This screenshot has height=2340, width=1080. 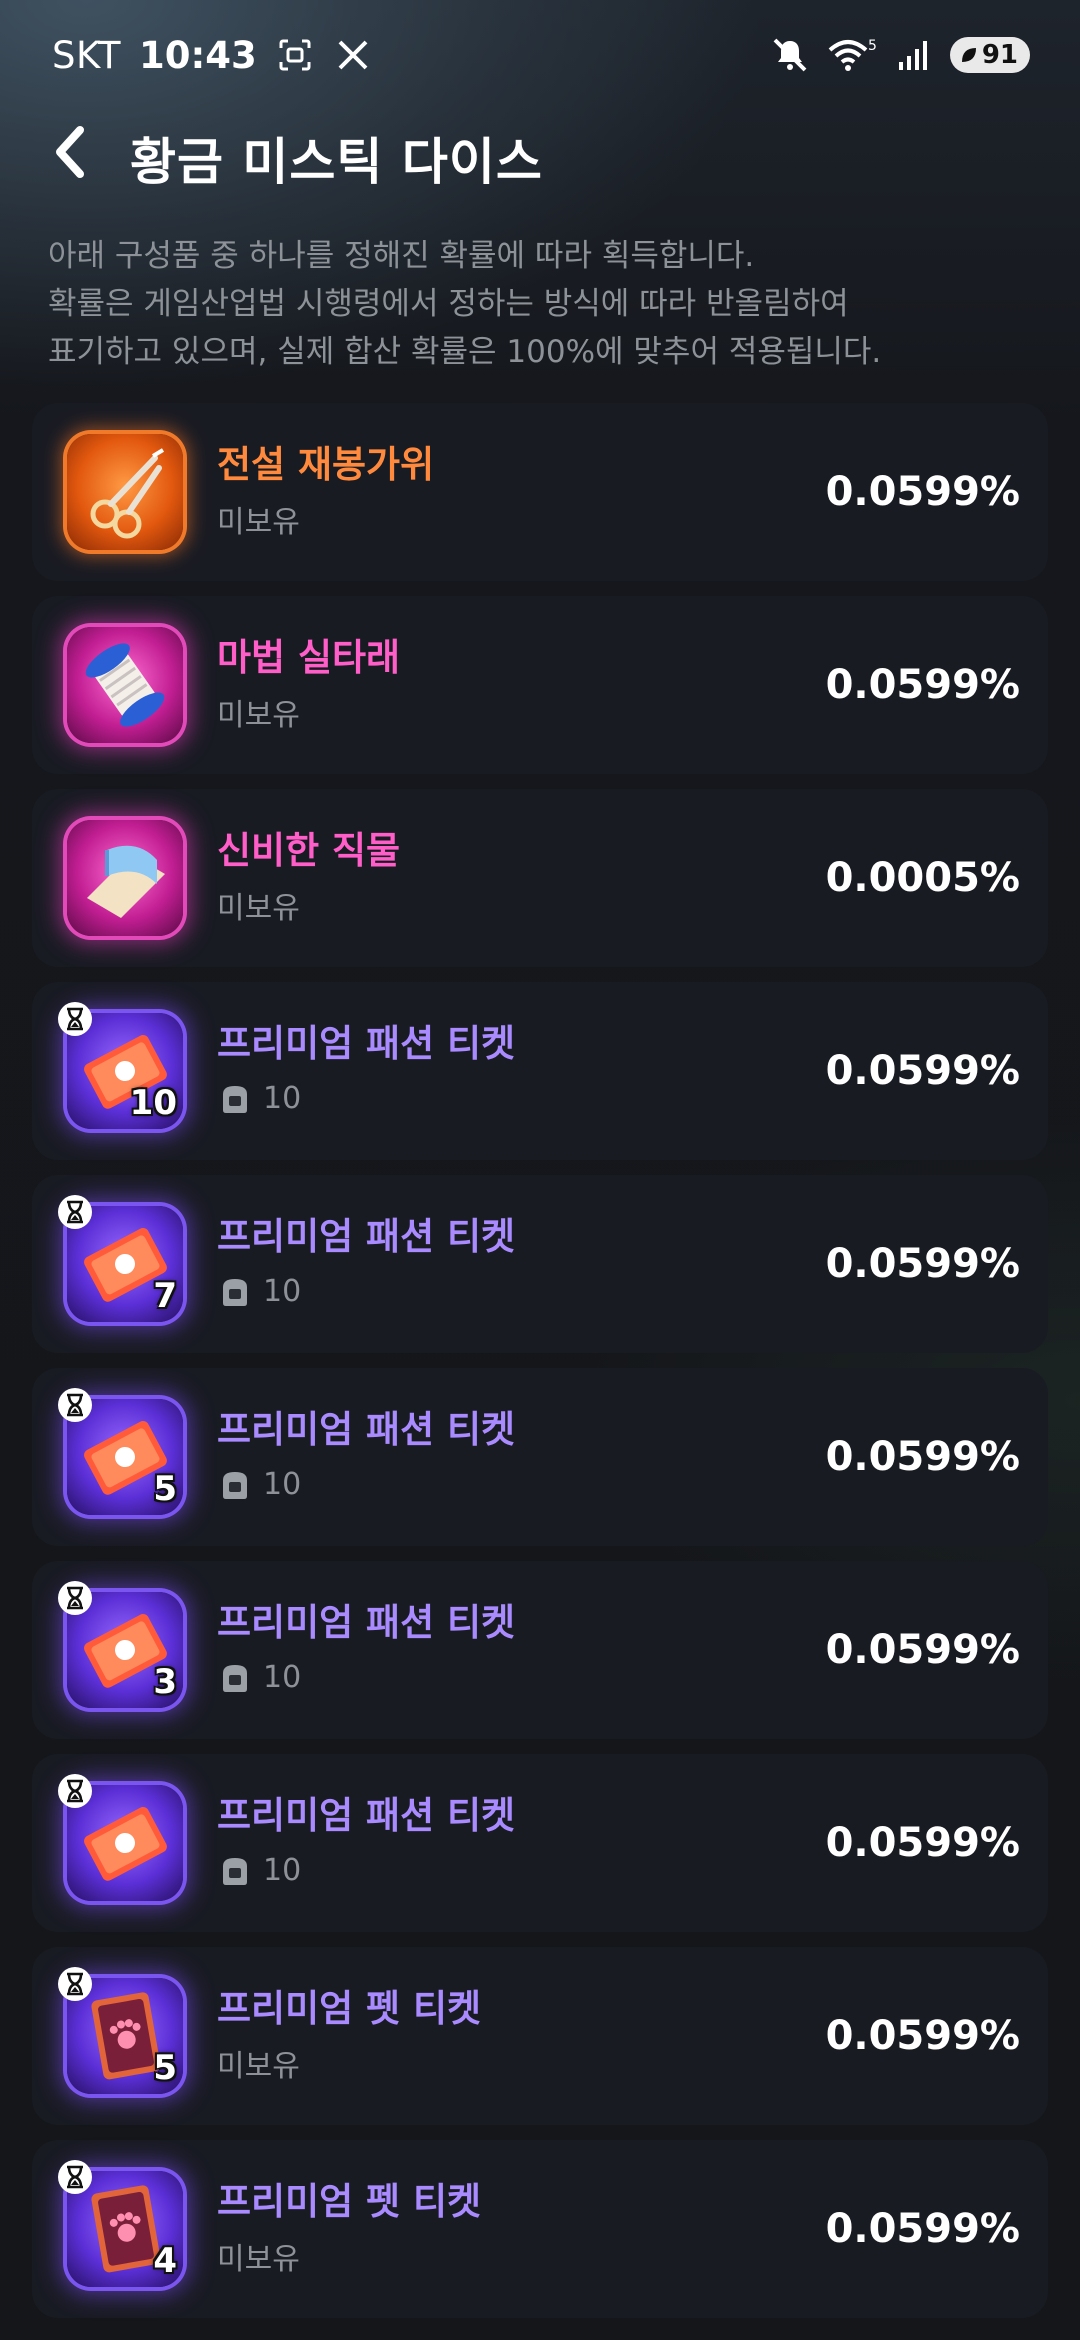 What do you see at coordinates (295, 55) in the screenshot?
I see `screenshot-icon` at bounding box center [295, 55].